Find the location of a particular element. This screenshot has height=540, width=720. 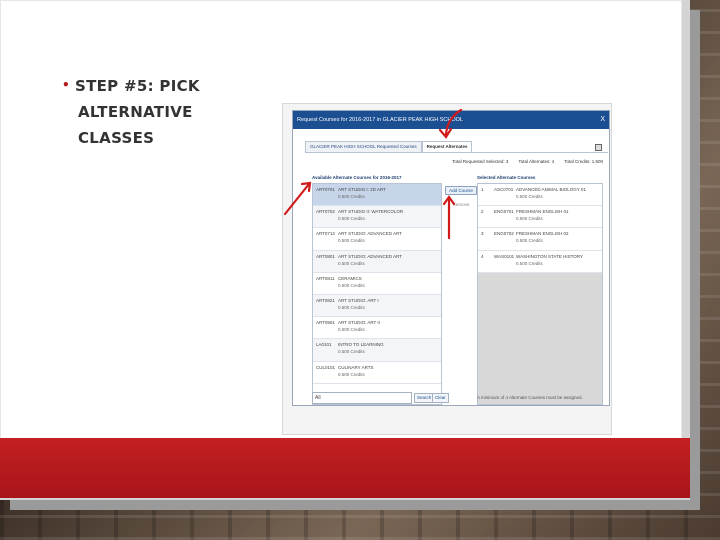

arrow-to-course is located at coordinates (297, 199).